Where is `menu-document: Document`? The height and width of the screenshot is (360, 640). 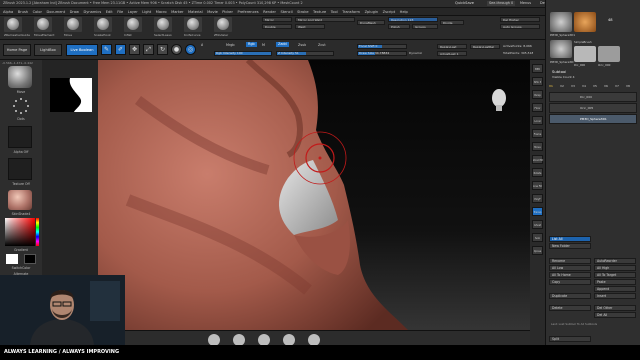
menu-document: Document is located at coordinates (55, 12).